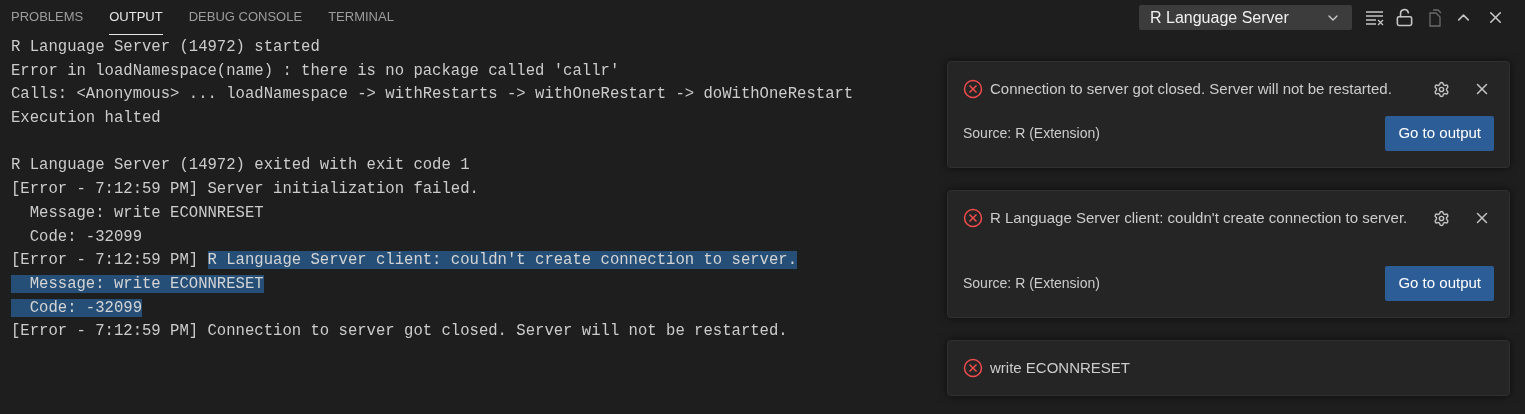 This screenshot has width=1525, height=414. Describe the element at coordinates (1404, 17) in the screenshot. I see `unlock-icon` at that location.